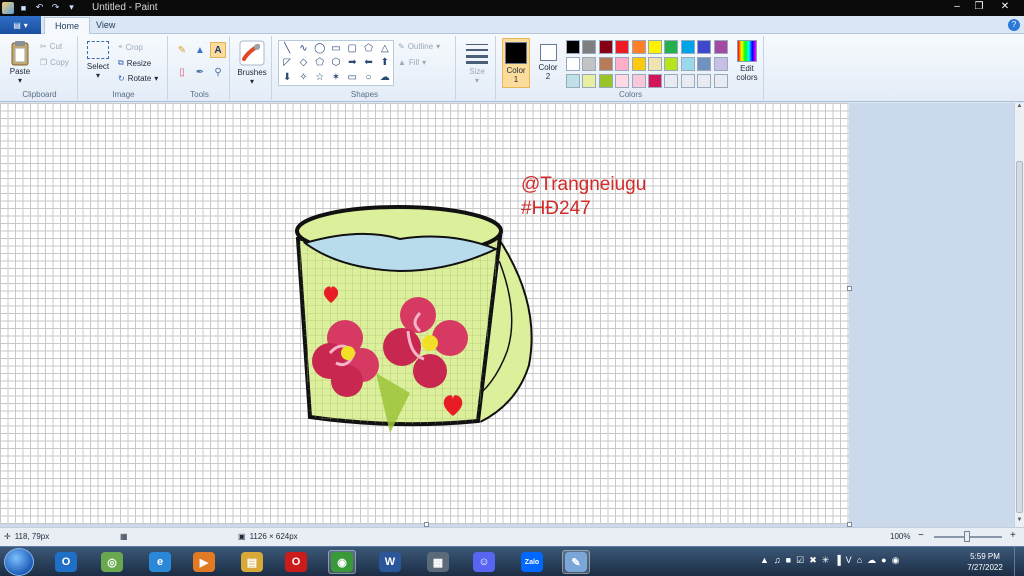 The height and width of the screenshot is (576, 1024). Describe the element at coordinates (352, 77) in the screenshot. I see `rect-callout-shape-icon: ▭` at that location.